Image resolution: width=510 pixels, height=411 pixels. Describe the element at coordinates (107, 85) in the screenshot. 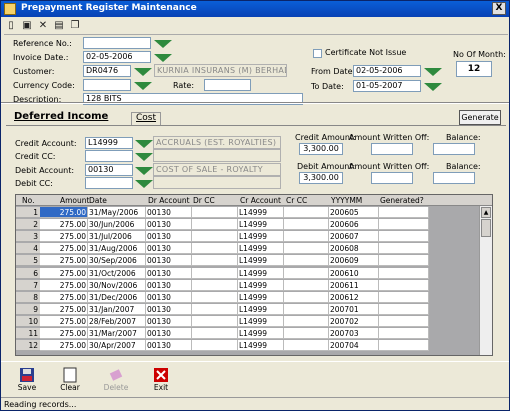

I see `currency-input` at that location.